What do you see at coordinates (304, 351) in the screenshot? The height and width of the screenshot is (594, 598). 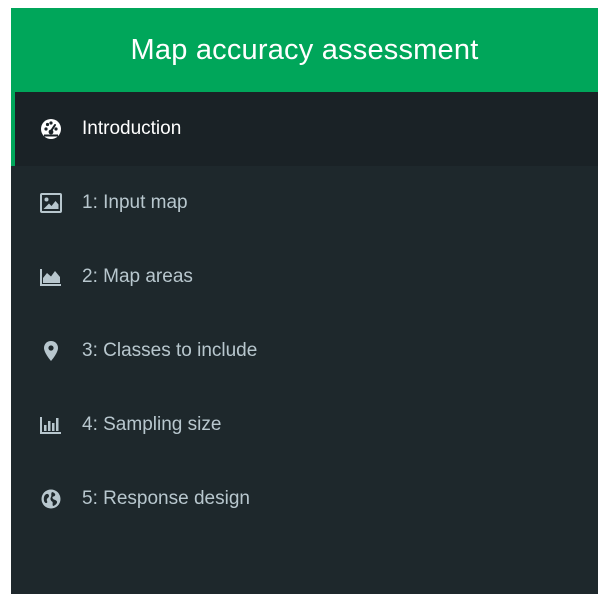 I see `sidebar-item-classes-to-include: 3: Classes to include` at bounding box center [304, 351].